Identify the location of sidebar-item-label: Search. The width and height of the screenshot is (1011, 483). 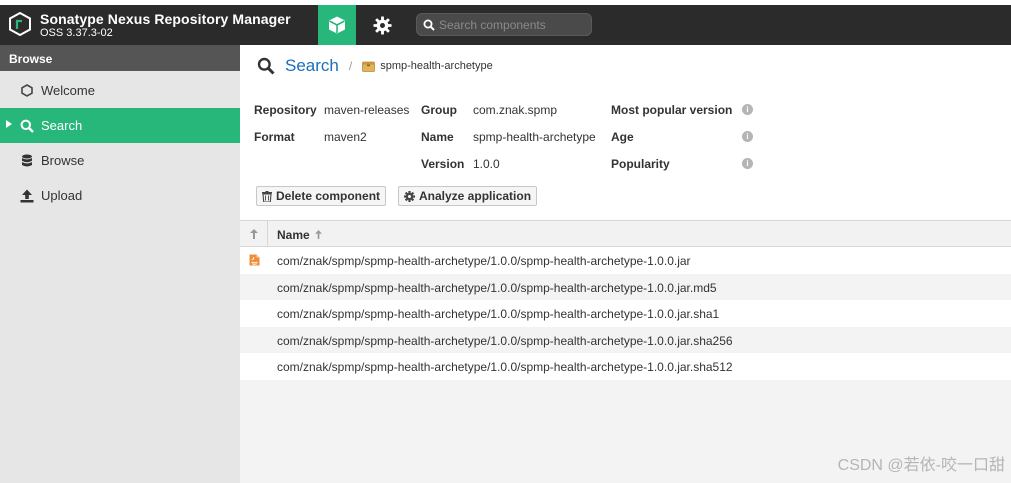
(62, 125).